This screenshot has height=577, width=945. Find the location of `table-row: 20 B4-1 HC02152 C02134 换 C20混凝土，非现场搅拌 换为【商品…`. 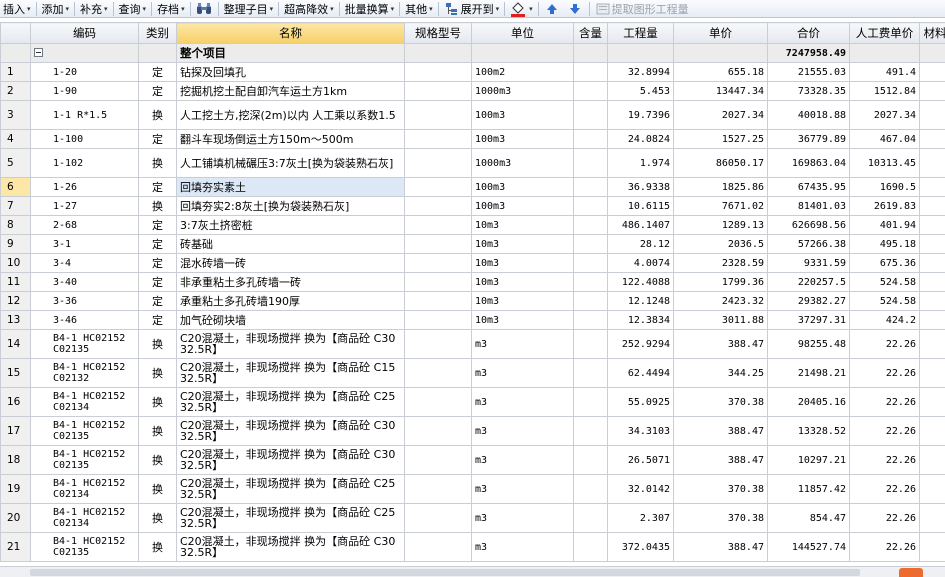

table-row: 20 B4-1 HC02152 C02134 换 C20混凝土，非现场搅拌 换为【商品… is located at coordinates (472, 518).